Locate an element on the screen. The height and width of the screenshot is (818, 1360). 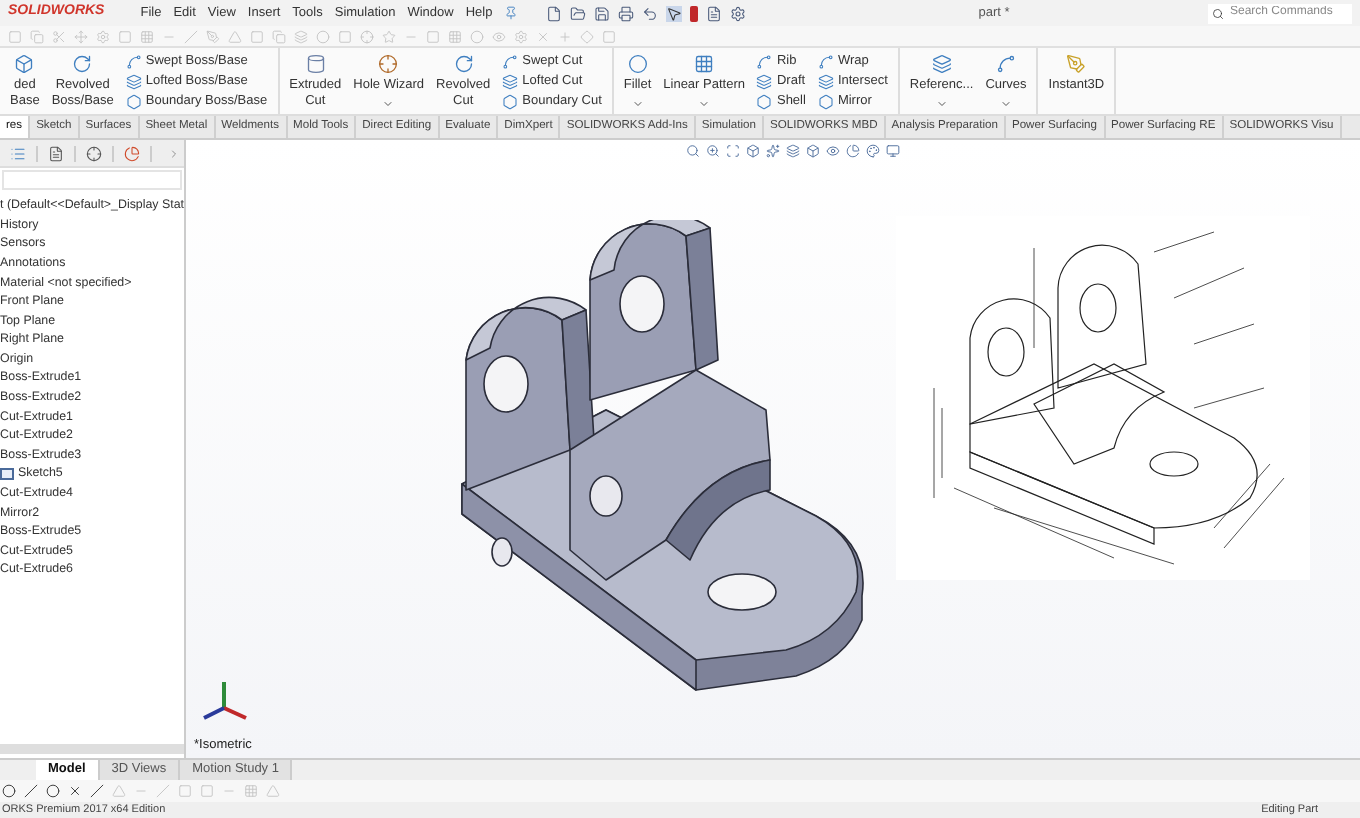
zoom-icon is located at coordinates (713, 151).